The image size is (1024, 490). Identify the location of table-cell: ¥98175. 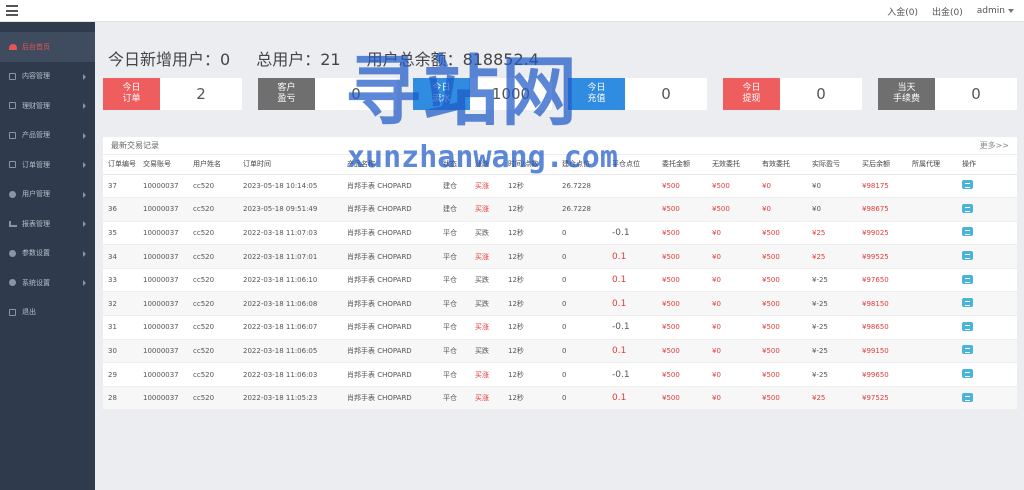
(882, 186).